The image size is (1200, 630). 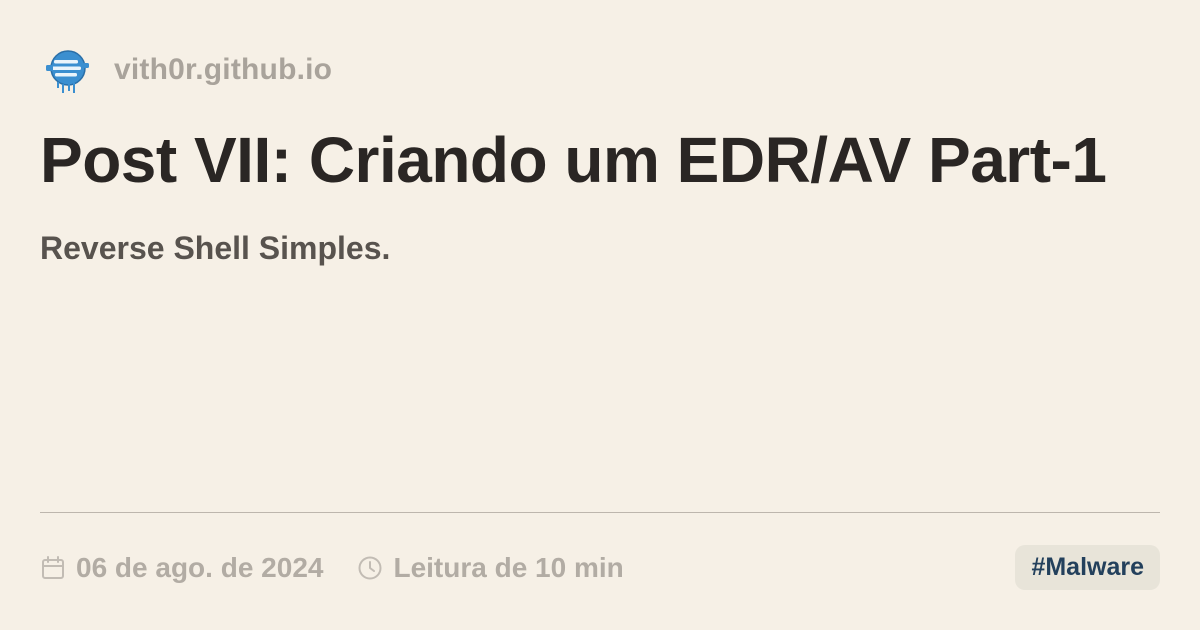 I want to click on reading-time: Leitura de 10 min, so click(x=490, y=568).